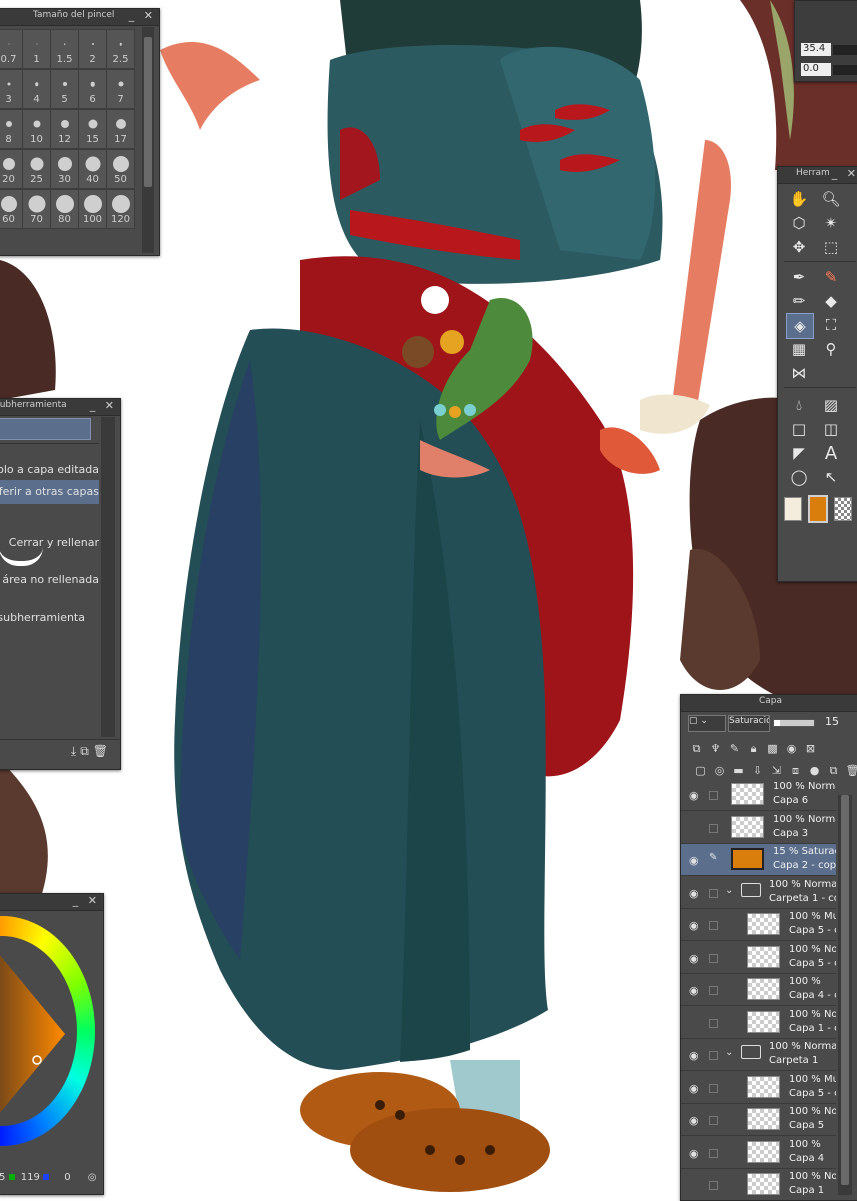 The image size is (857, 1201). What do you see at coordinates (758, 1153) in the screenshot?
I see `layer-row: ◉ 100 % Capa 4` at bounding box center [758, 1153].